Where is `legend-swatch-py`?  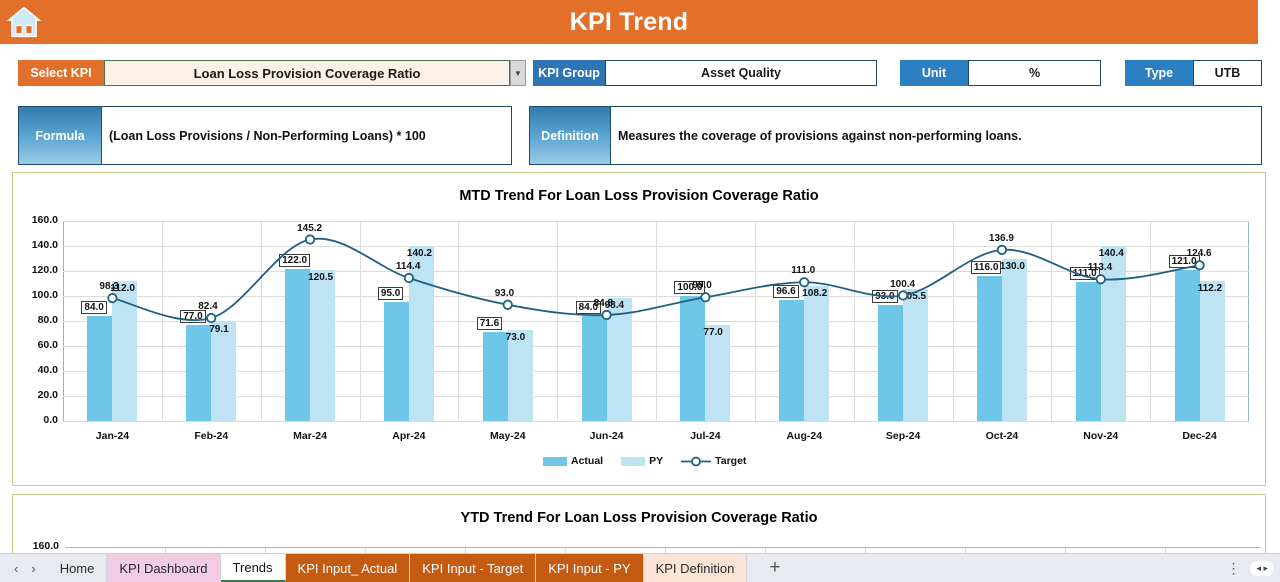
legend-swatch-py is located at coordinates (633, 461).